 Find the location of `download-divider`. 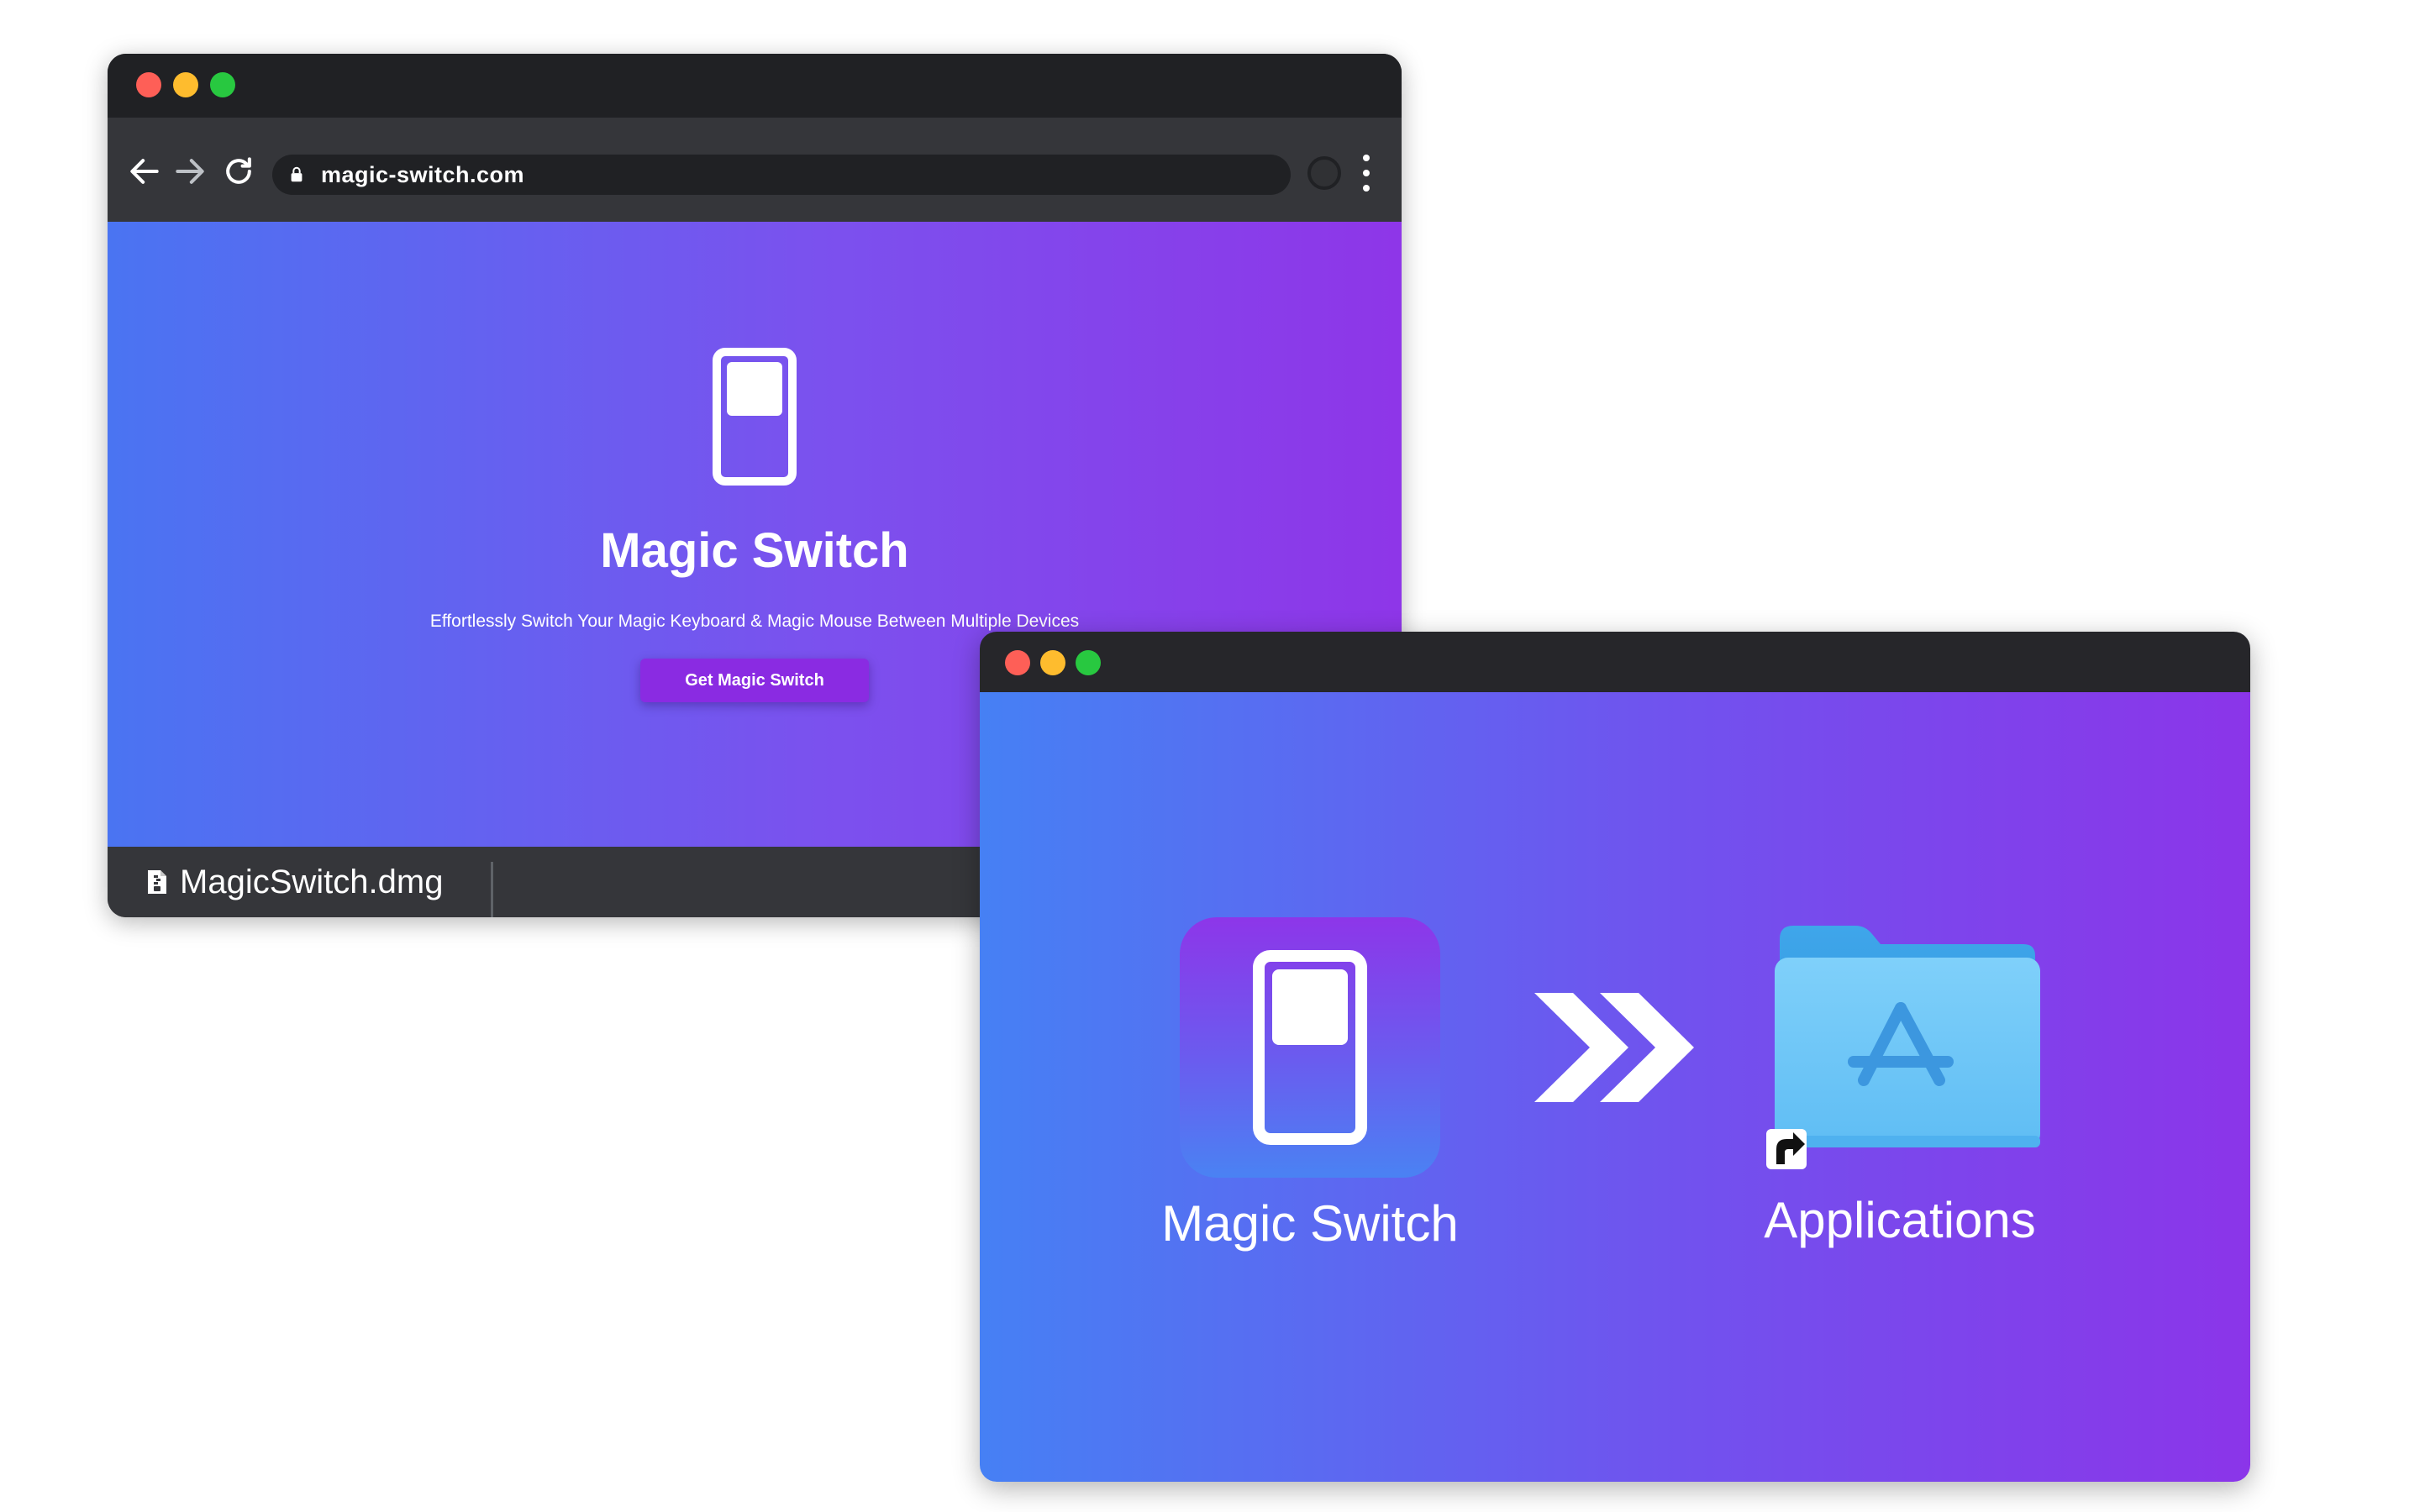

download-divider is located at coordinates (492, 889).